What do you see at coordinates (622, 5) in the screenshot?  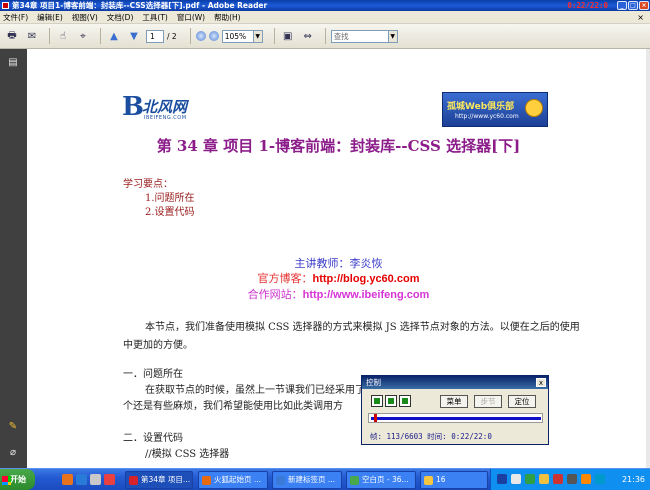 I see `minimize-button: _` at bounding box center [622, 5].